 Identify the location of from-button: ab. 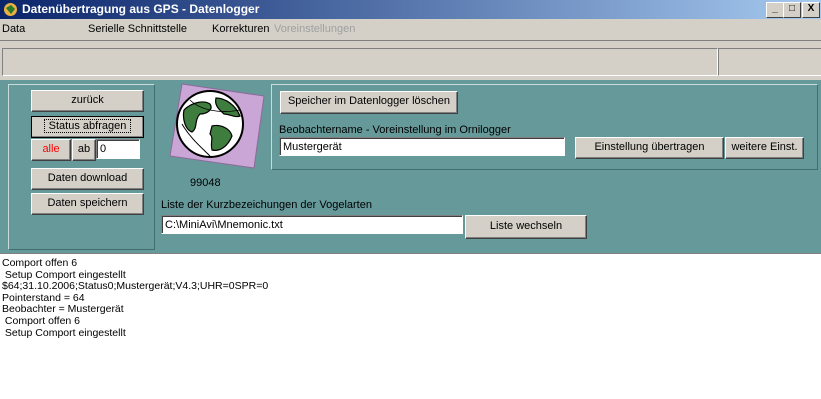
(84, 150).